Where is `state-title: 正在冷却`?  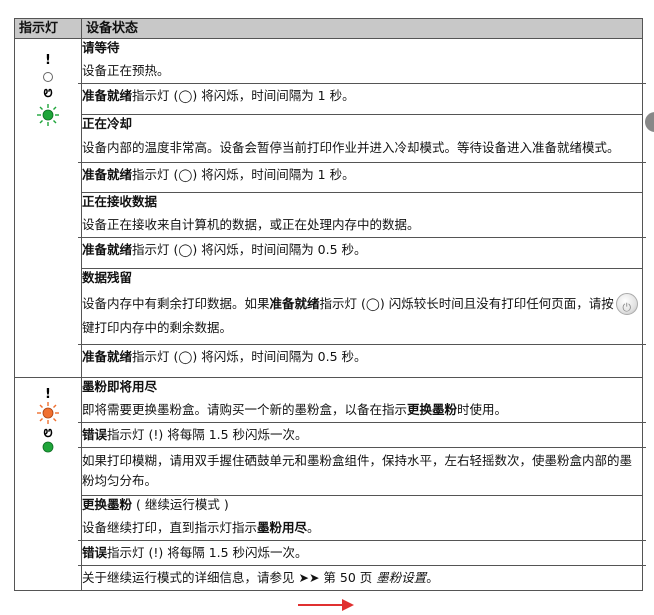 state-title: 正在冷却 is located at coordinates (107, 123).